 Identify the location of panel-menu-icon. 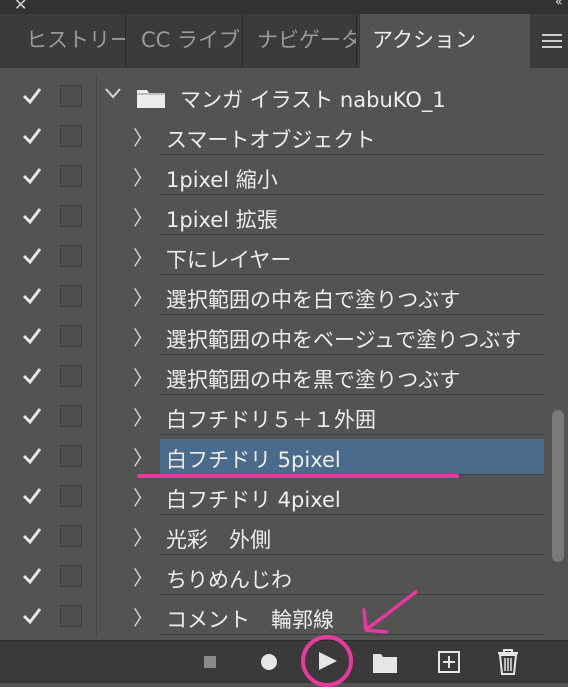
(552, 43).